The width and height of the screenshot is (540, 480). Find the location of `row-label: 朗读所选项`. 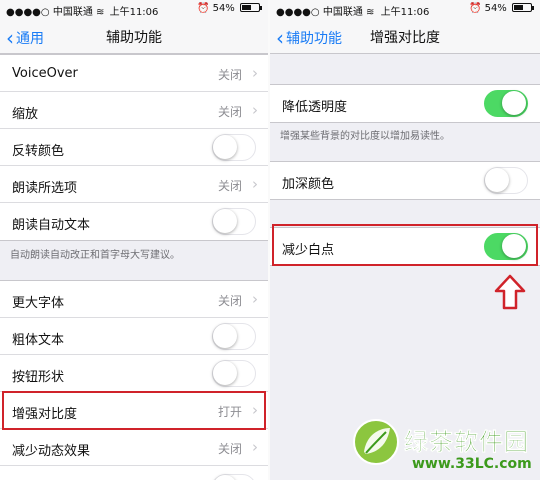

row-label: 朗读所选项 is located at coordinates (45, 188).